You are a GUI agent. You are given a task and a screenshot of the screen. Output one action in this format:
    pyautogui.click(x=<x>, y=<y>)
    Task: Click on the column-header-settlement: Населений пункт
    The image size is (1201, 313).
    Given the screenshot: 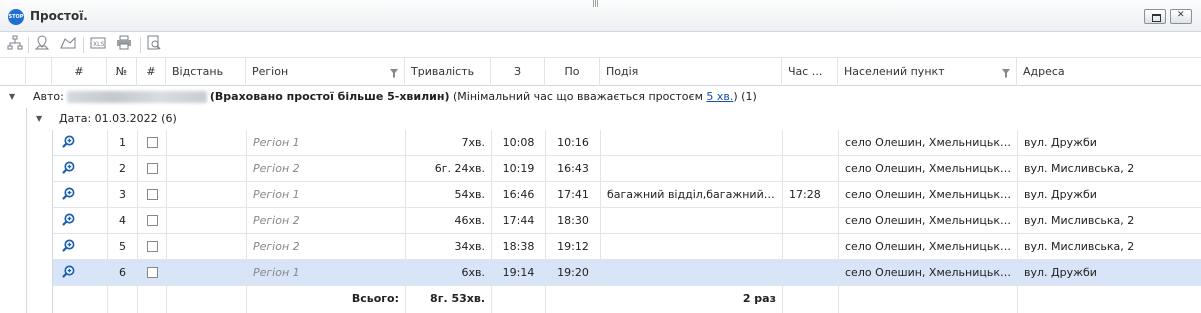 What is the action you would take?
    pyautogui.click(x=927, y=72)
    